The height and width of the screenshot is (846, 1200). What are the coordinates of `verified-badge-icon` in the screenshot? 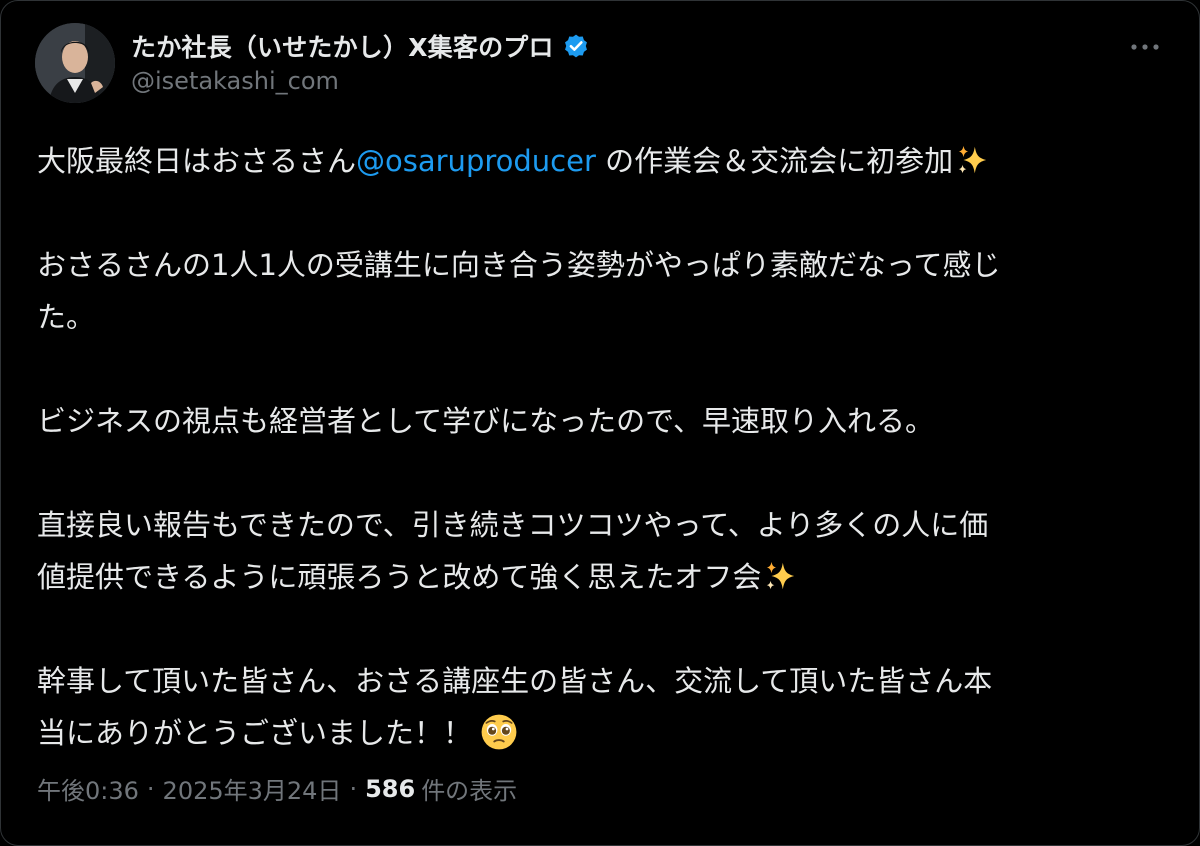 It's located at (576, 46).